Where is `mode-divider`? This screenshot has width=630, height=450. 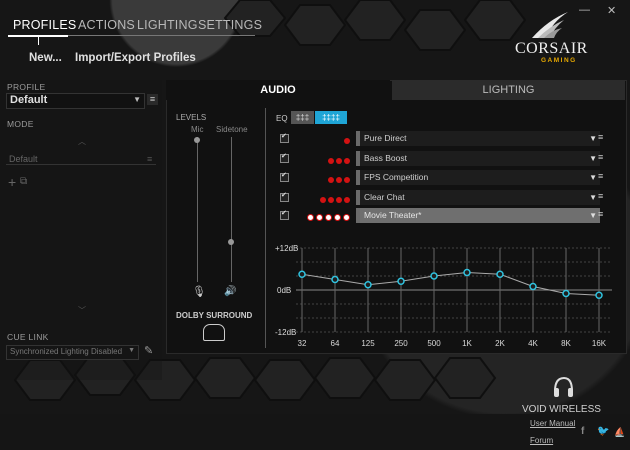 mode-divider is located at coordinates (81, 164).